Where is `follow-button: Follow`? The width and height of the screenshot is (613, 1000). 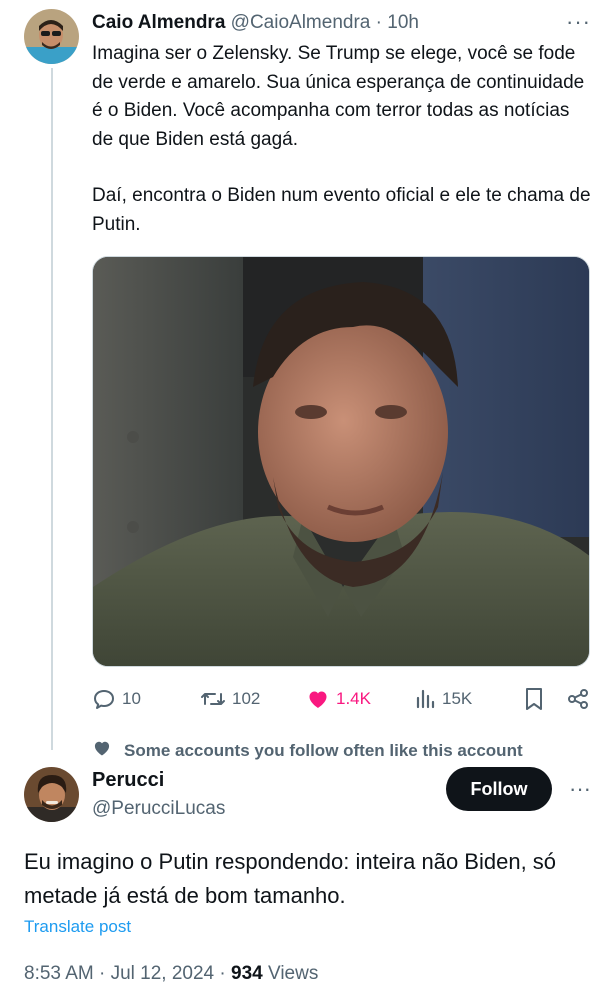
follow-button: Follow is located at coordinates (499, 789).